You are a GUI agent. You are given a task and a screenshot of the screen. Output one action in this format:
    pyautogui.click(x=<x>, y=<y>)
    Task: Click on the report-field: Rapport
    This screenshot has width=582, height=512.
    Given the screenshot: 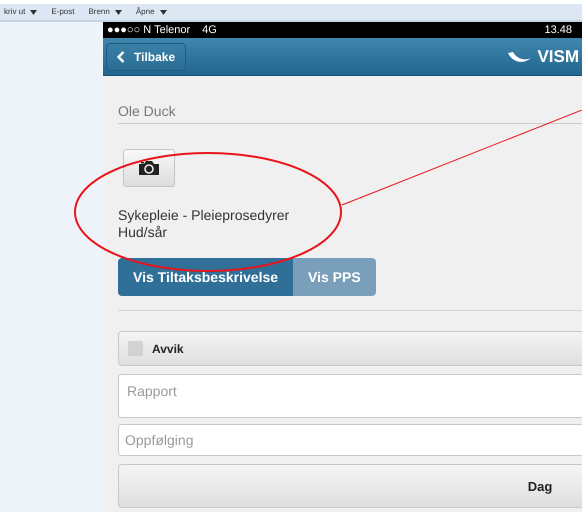 What is the action you would take?
    pyautogui.click(x=350, y=396)
    